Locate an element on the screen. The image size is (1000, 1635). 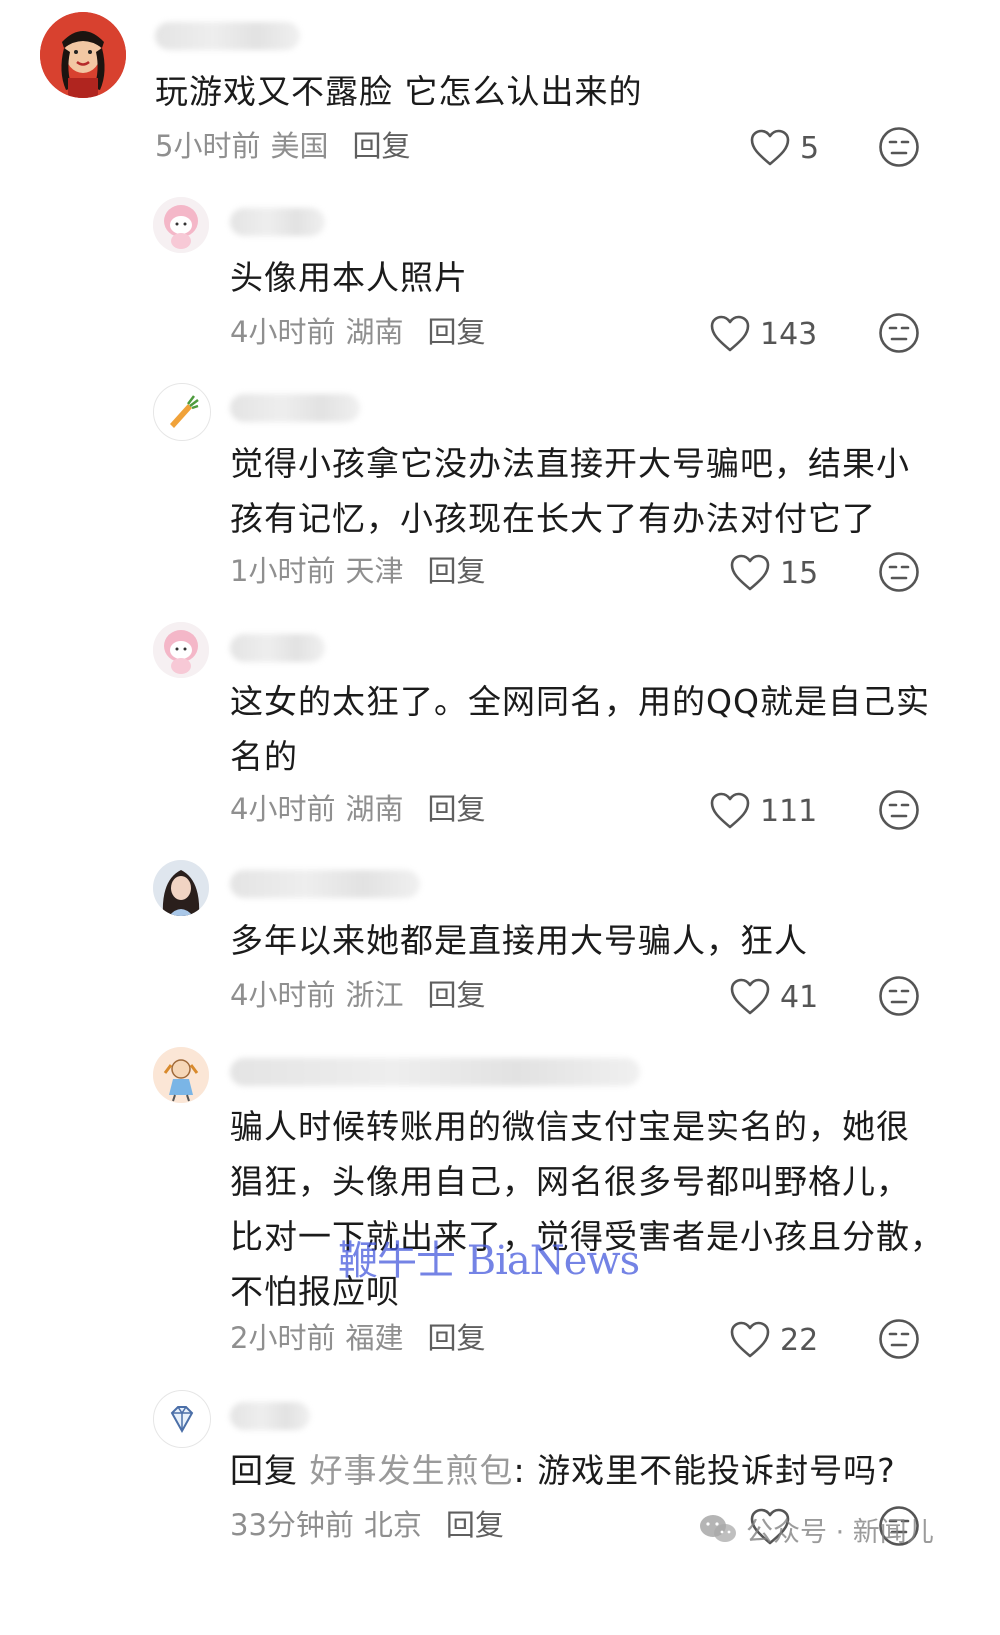
comment-meta: 5小时前 美国 回复 is located at coordinates (282, 146).